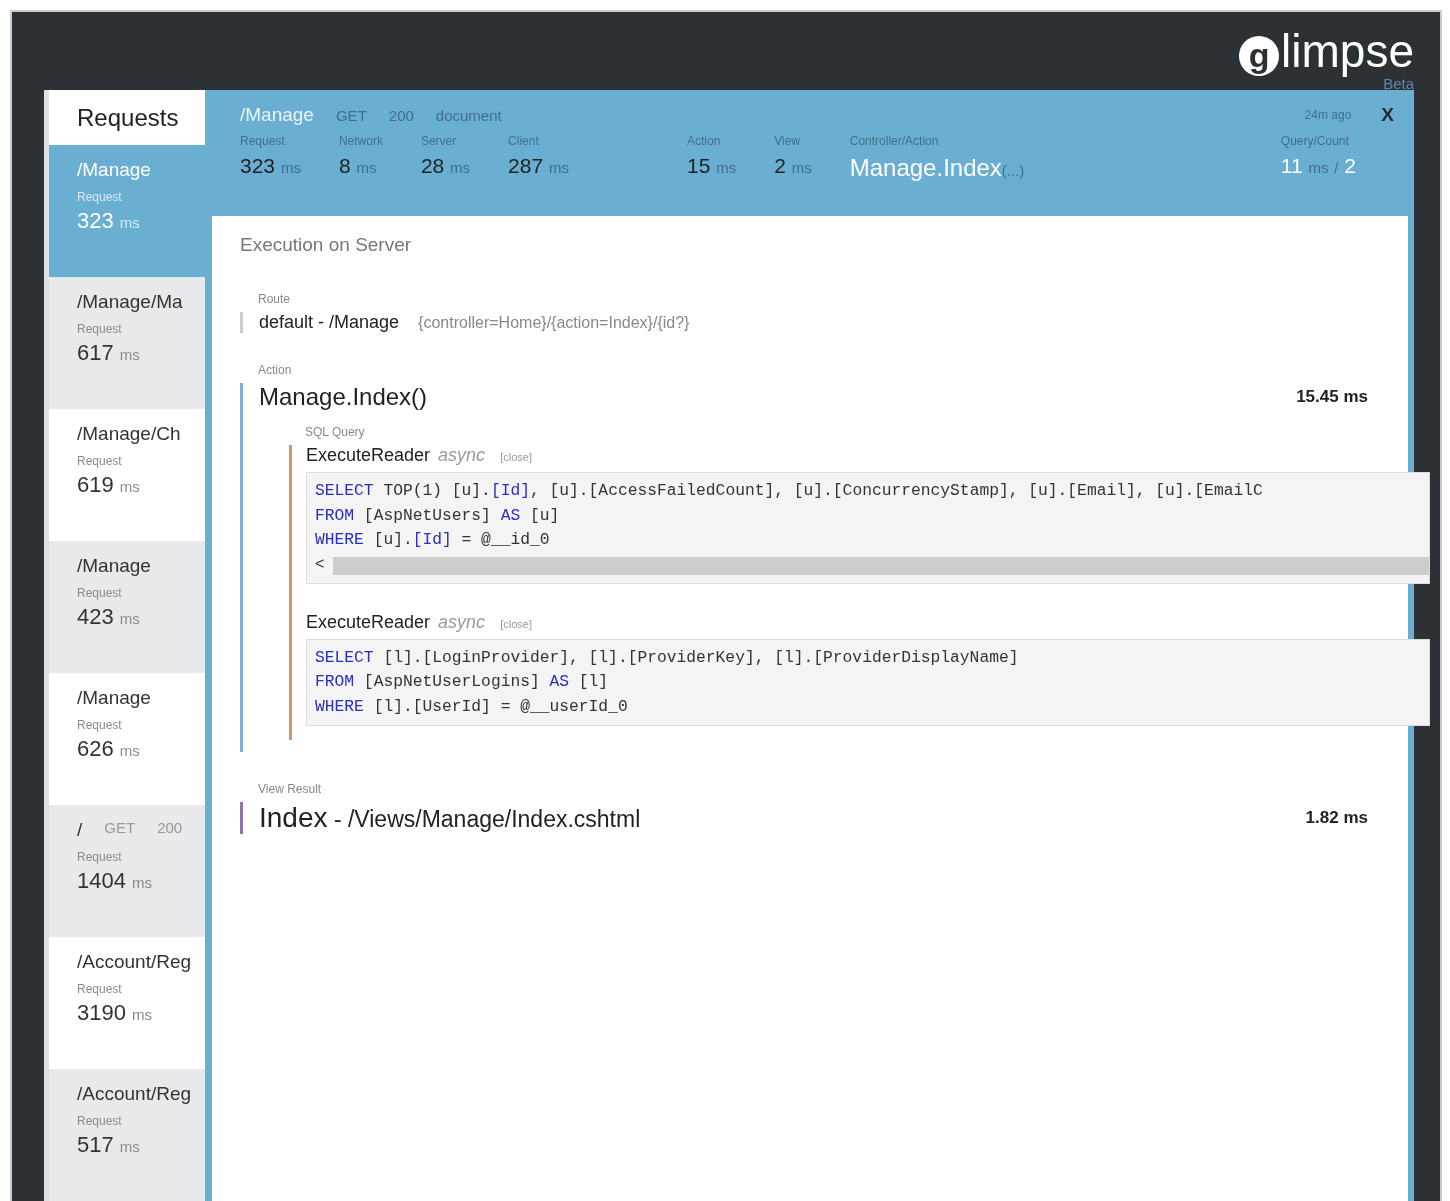  What do you see at coordinates (524, 141) in the screenshot?
I see `metric-label: Client` at bounding box center [524, 141].